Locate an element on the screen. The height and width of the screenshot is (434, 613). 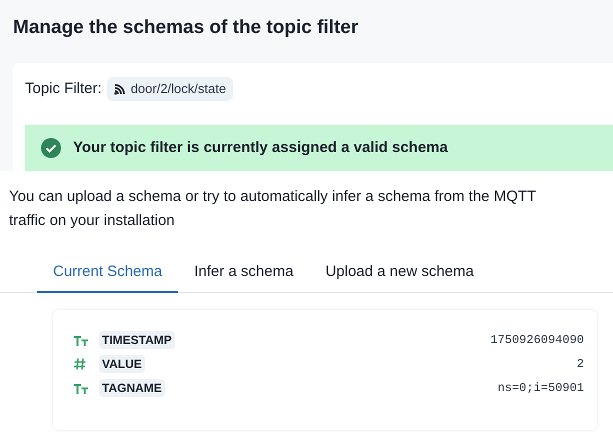
field-value: 2 is located at coordinates (580, 364).